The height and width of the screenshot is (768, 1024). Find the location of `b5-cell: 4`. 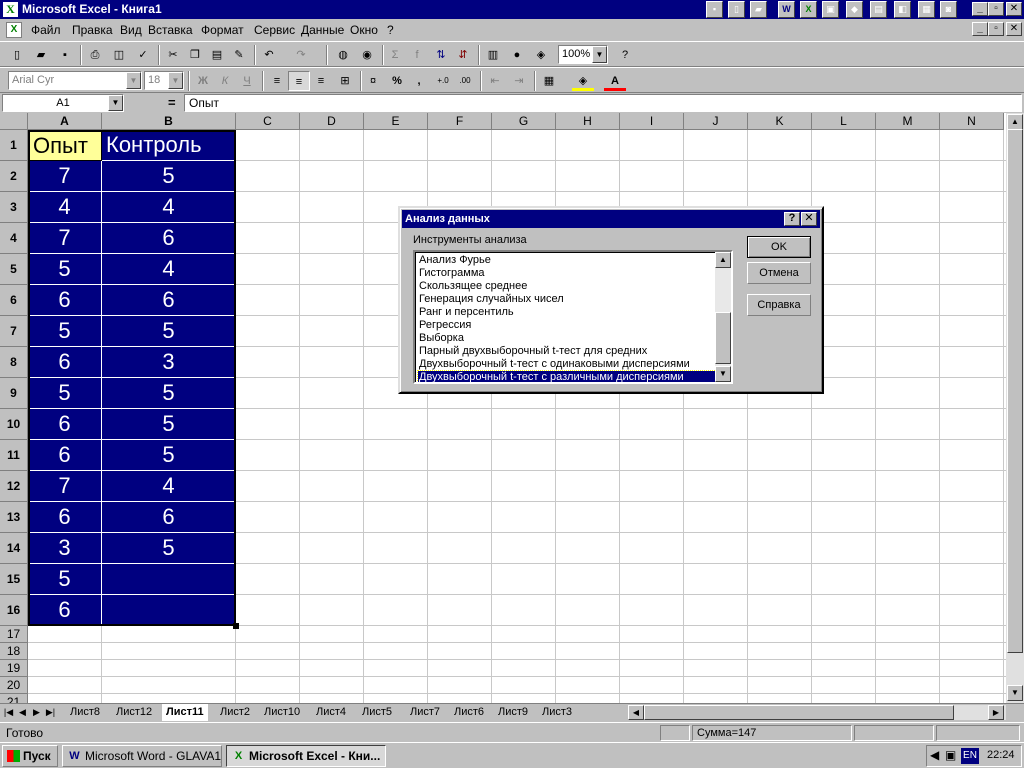

b5-cell: 4 is located at coordinates (169, 269).